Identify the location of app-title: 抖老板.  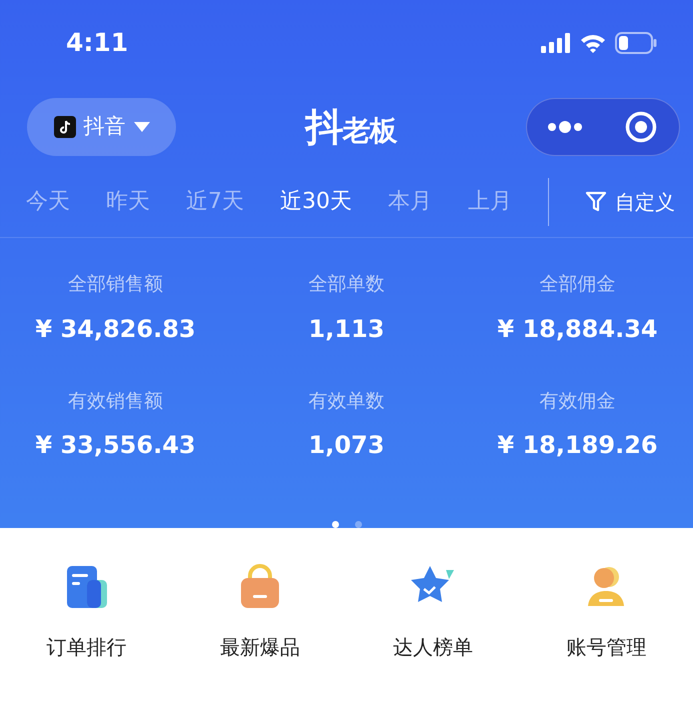
(351, 127).